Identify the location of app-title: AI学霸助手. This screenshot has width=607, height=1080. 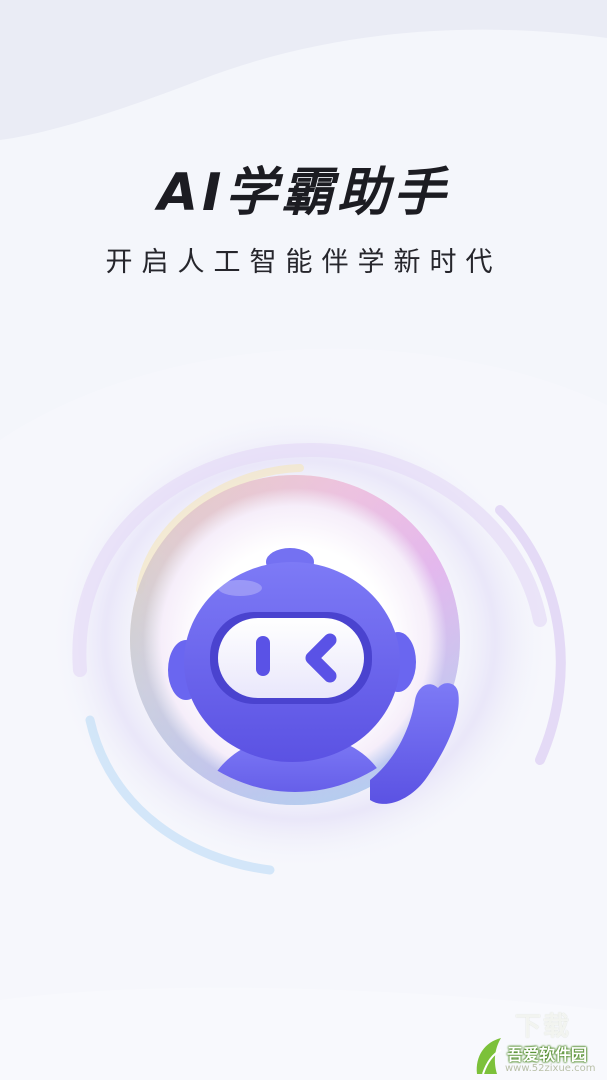
(303, 193).